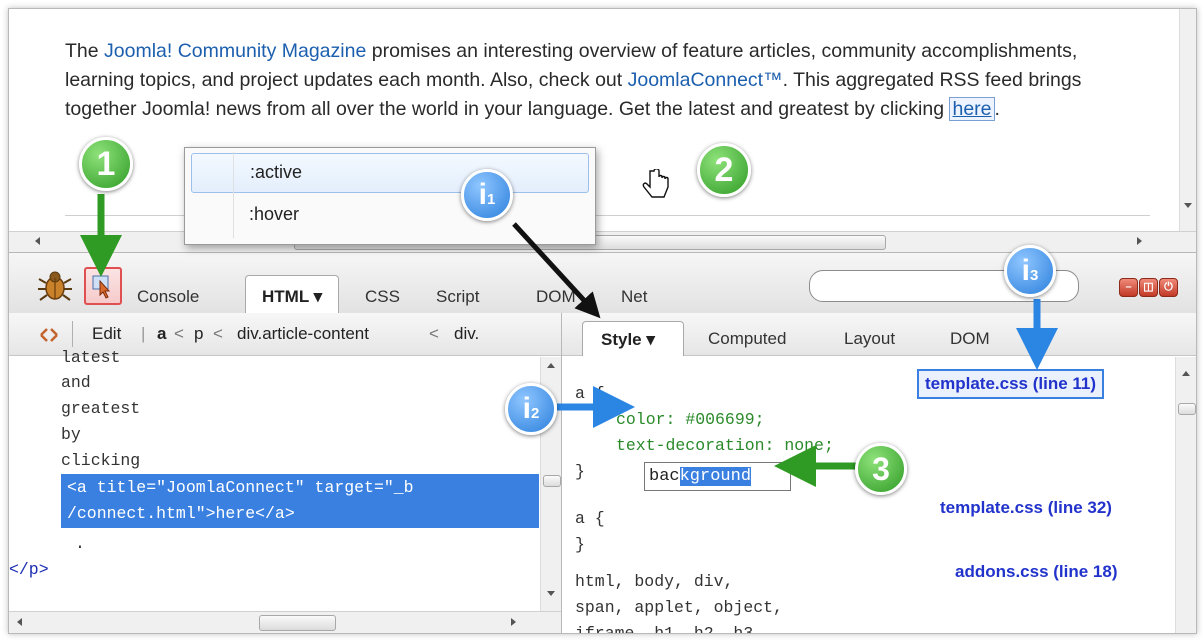 The height and width of the screenshot is (640, 1203). I want to click on arrow-i1, so click(556, 270).